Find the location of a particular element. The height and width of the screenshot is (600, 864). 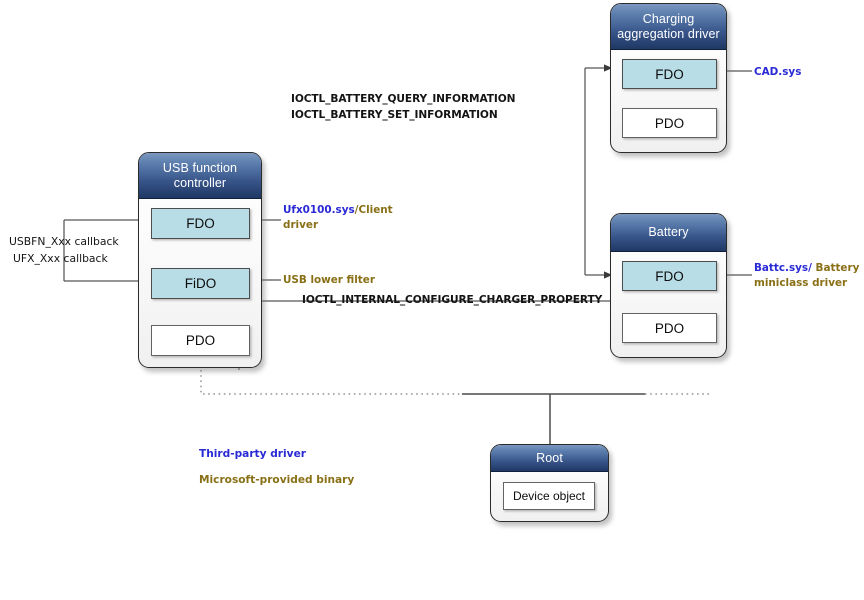

usb-pdo-label: PDO is located at coordinates (200, 340).